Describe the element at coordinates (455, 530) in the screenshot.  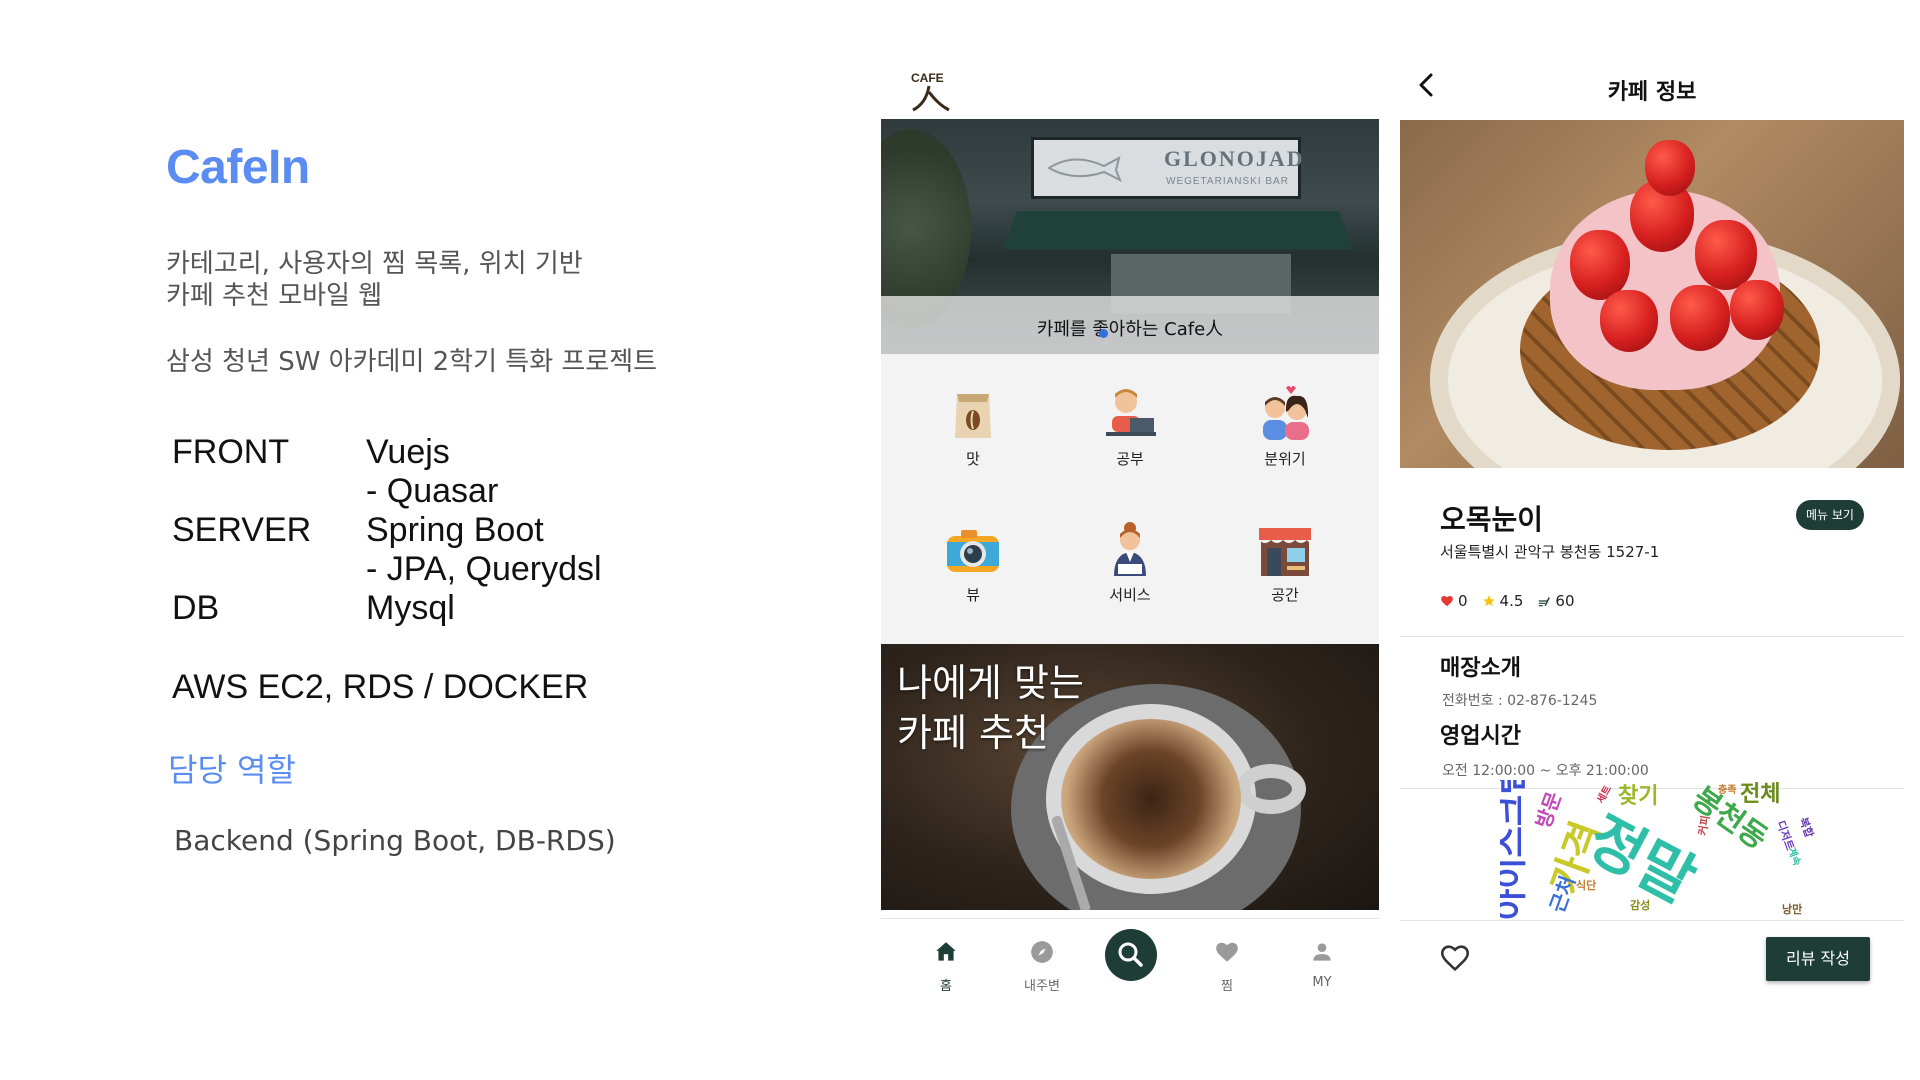
I see `stack-value: Spring Boot` at that location.